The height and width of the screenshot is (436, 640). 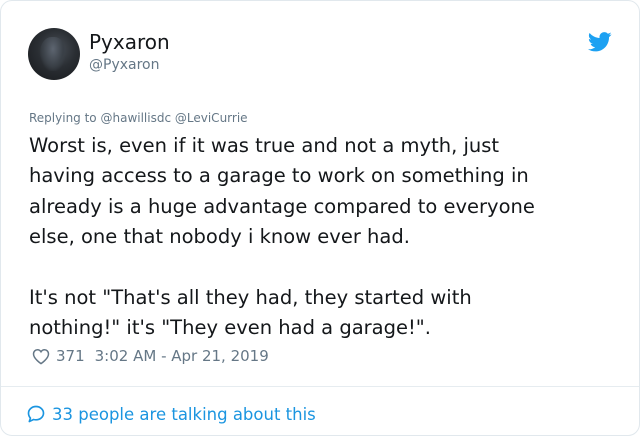 I want to click on reply-mention-hawillisdc: @hawillisdc, so click(x=135, y=118).